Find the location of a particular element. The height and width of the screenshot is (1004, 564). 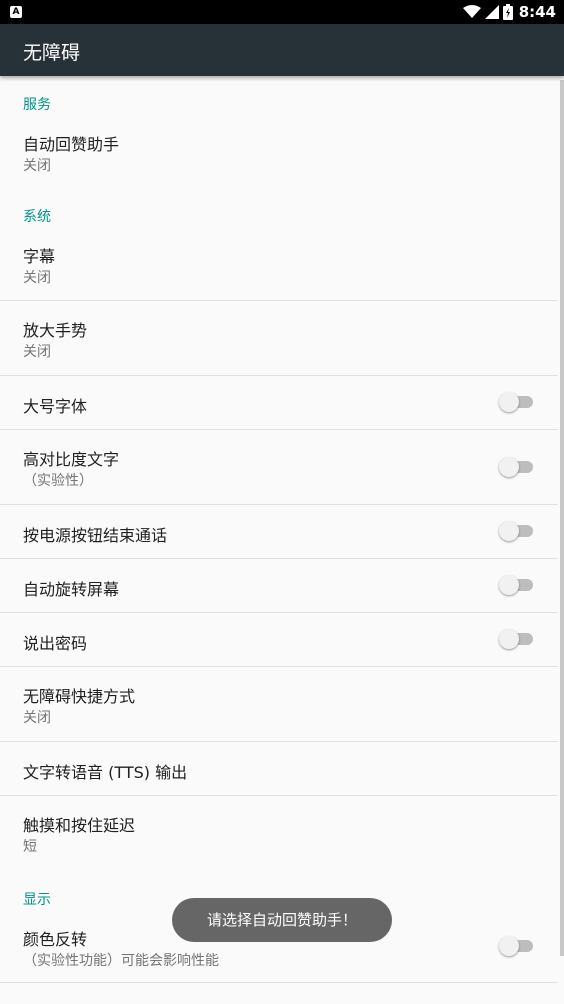

pref-title: 高对比度文字 is located at coordinates (71, 459).